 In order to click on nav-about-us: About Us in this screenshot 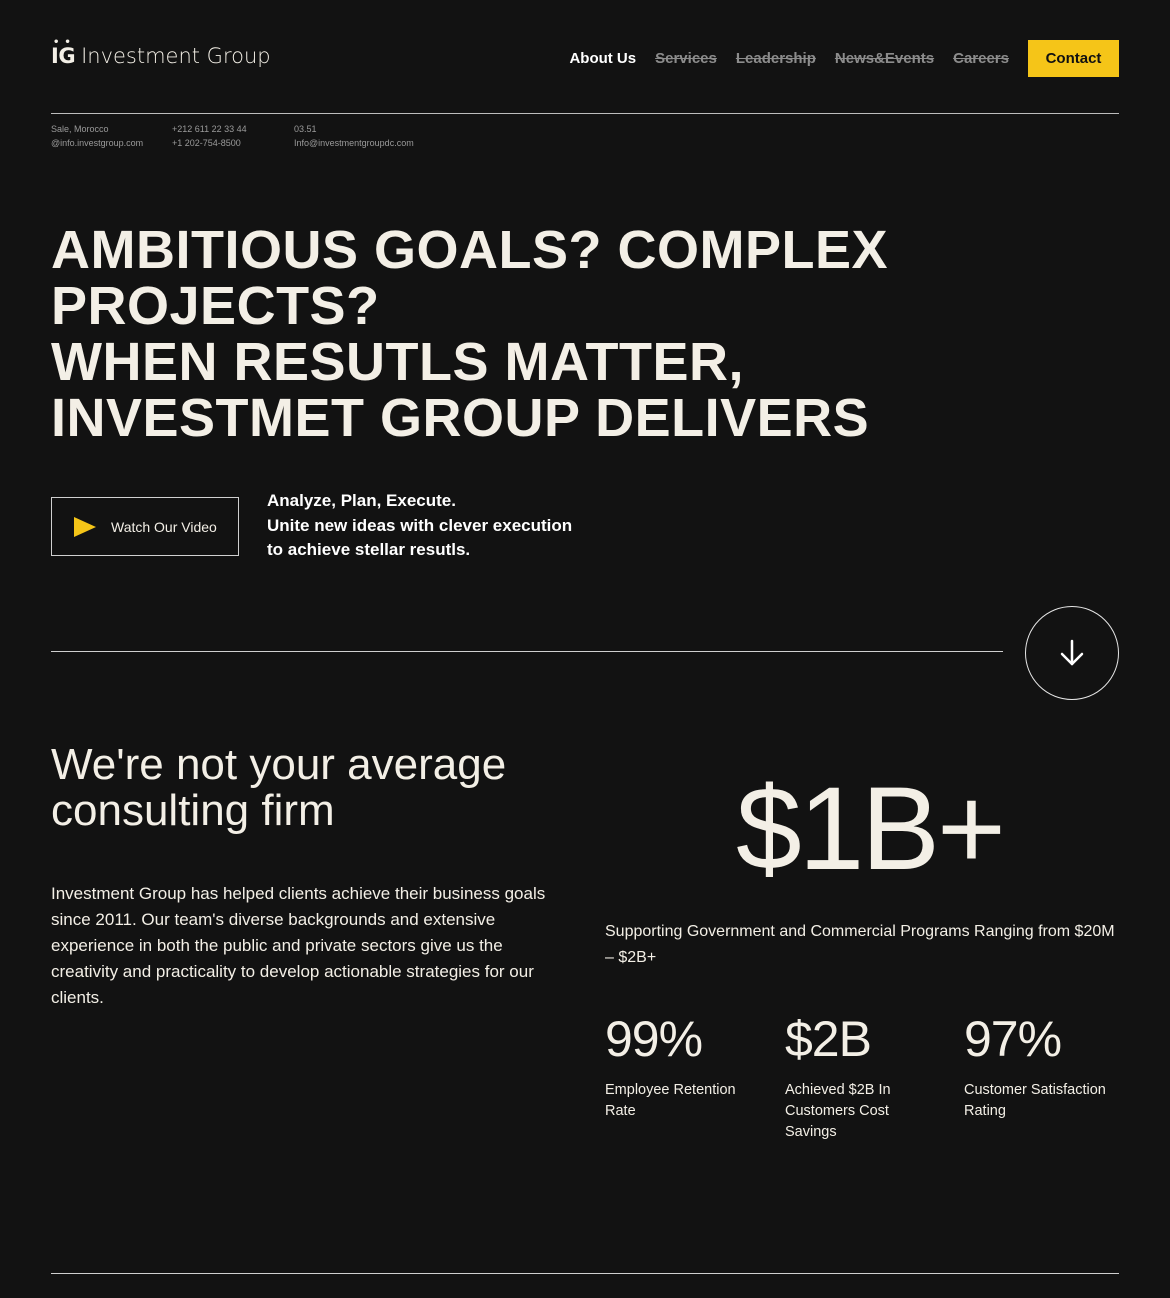, I will do `click(602, 58)`.